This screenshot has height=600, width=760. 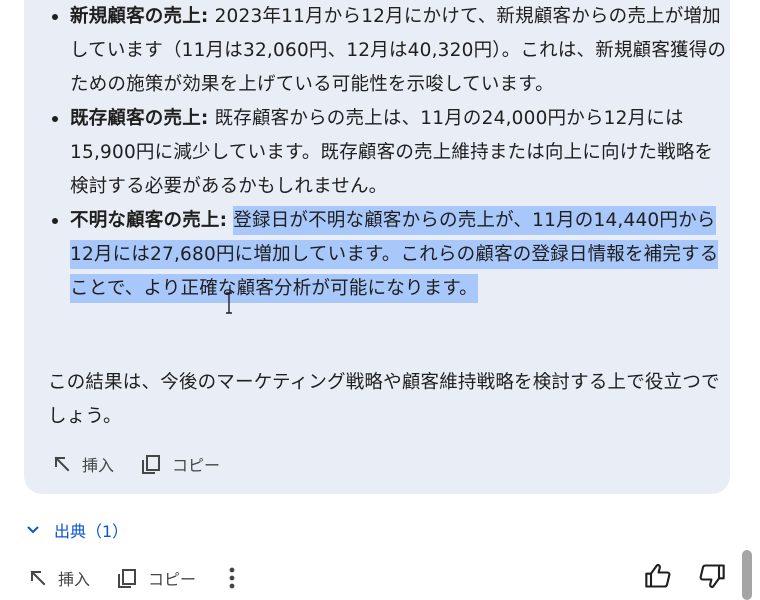 I want to click on more-vert-icon, so click(x=232, y=578).